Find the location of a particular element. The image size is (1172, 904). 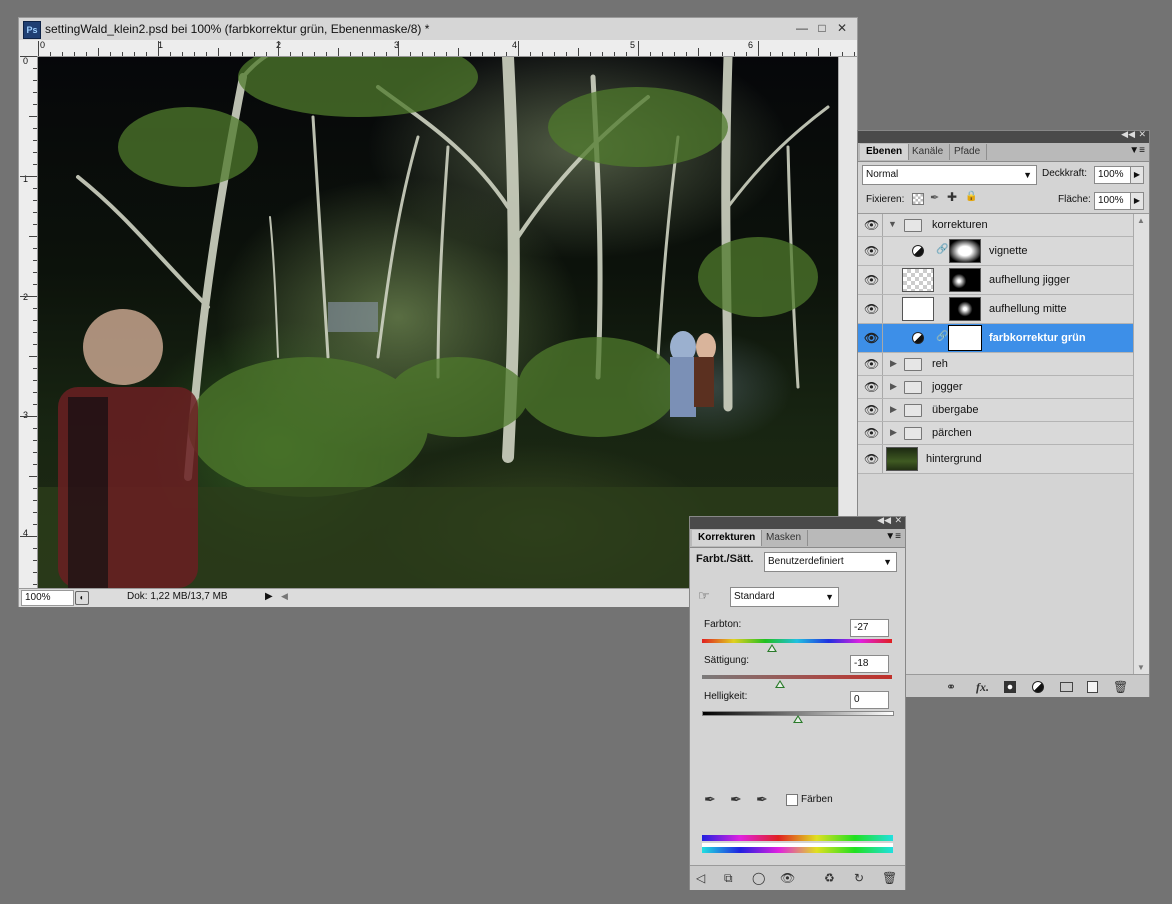

view-previous-icon: ♻ is located at coordinates (829, 878).